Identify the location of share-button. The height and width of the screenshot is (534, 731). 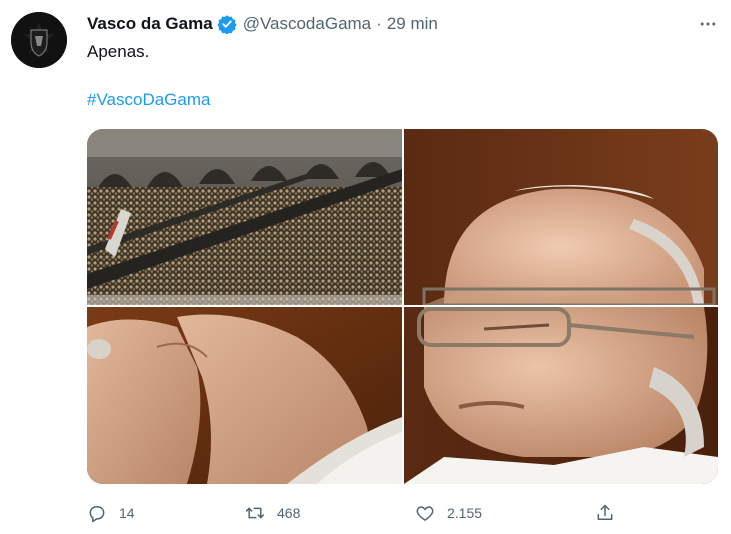
(605, 513).